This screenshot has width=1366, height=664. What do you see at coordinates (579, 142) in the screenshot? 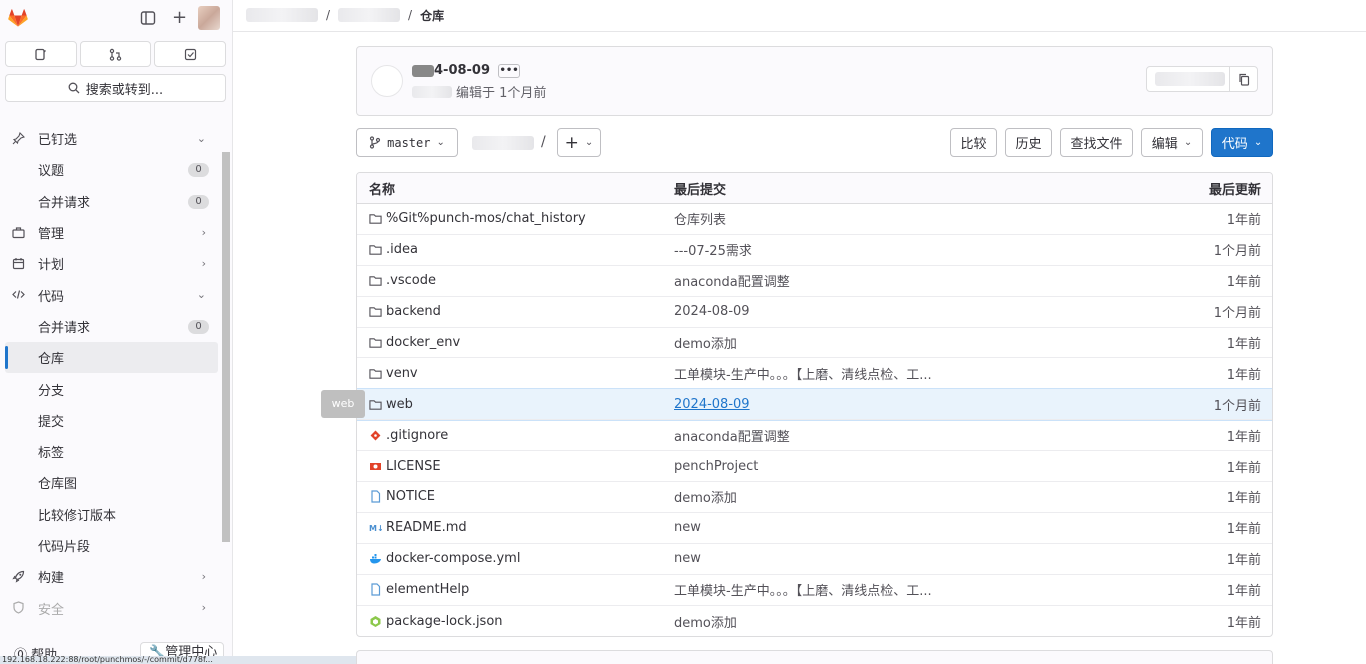
I see `add-to-tree-button: + ⌄` at bounding box center [579, 142].